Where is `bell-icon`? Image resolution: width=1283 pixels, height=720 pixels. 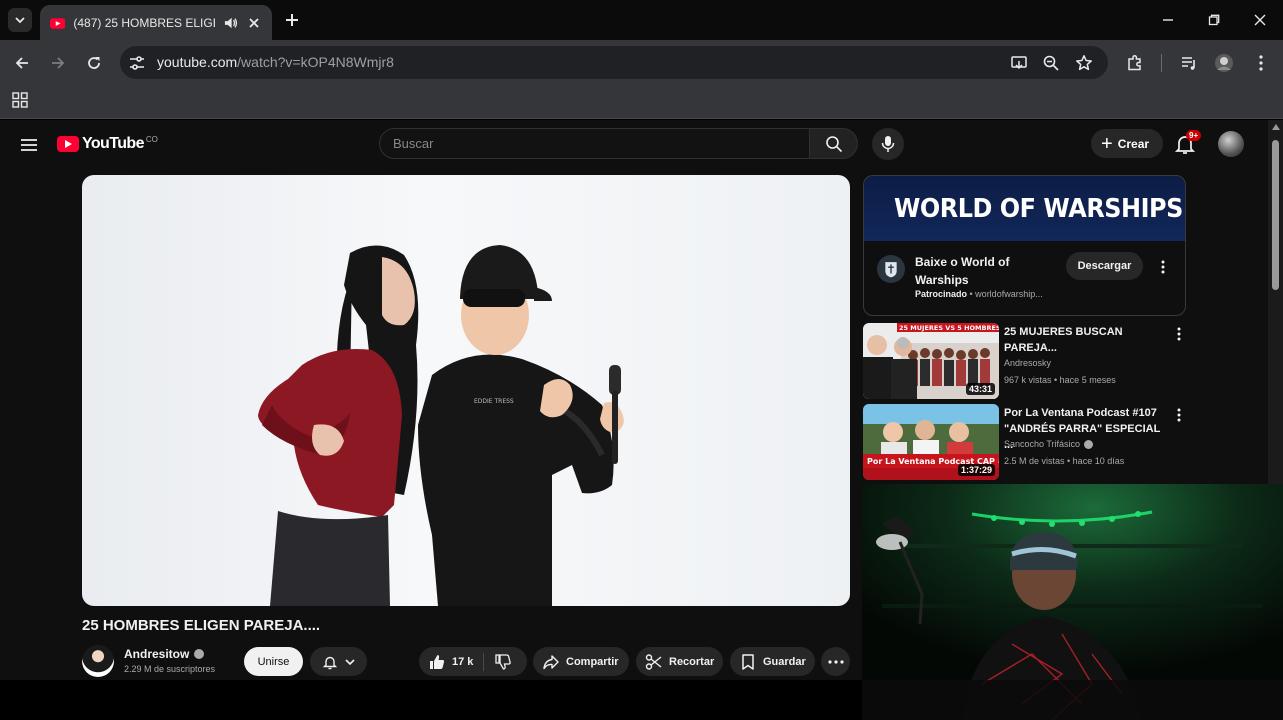
bell-icon is located at coordinates (329, 662).